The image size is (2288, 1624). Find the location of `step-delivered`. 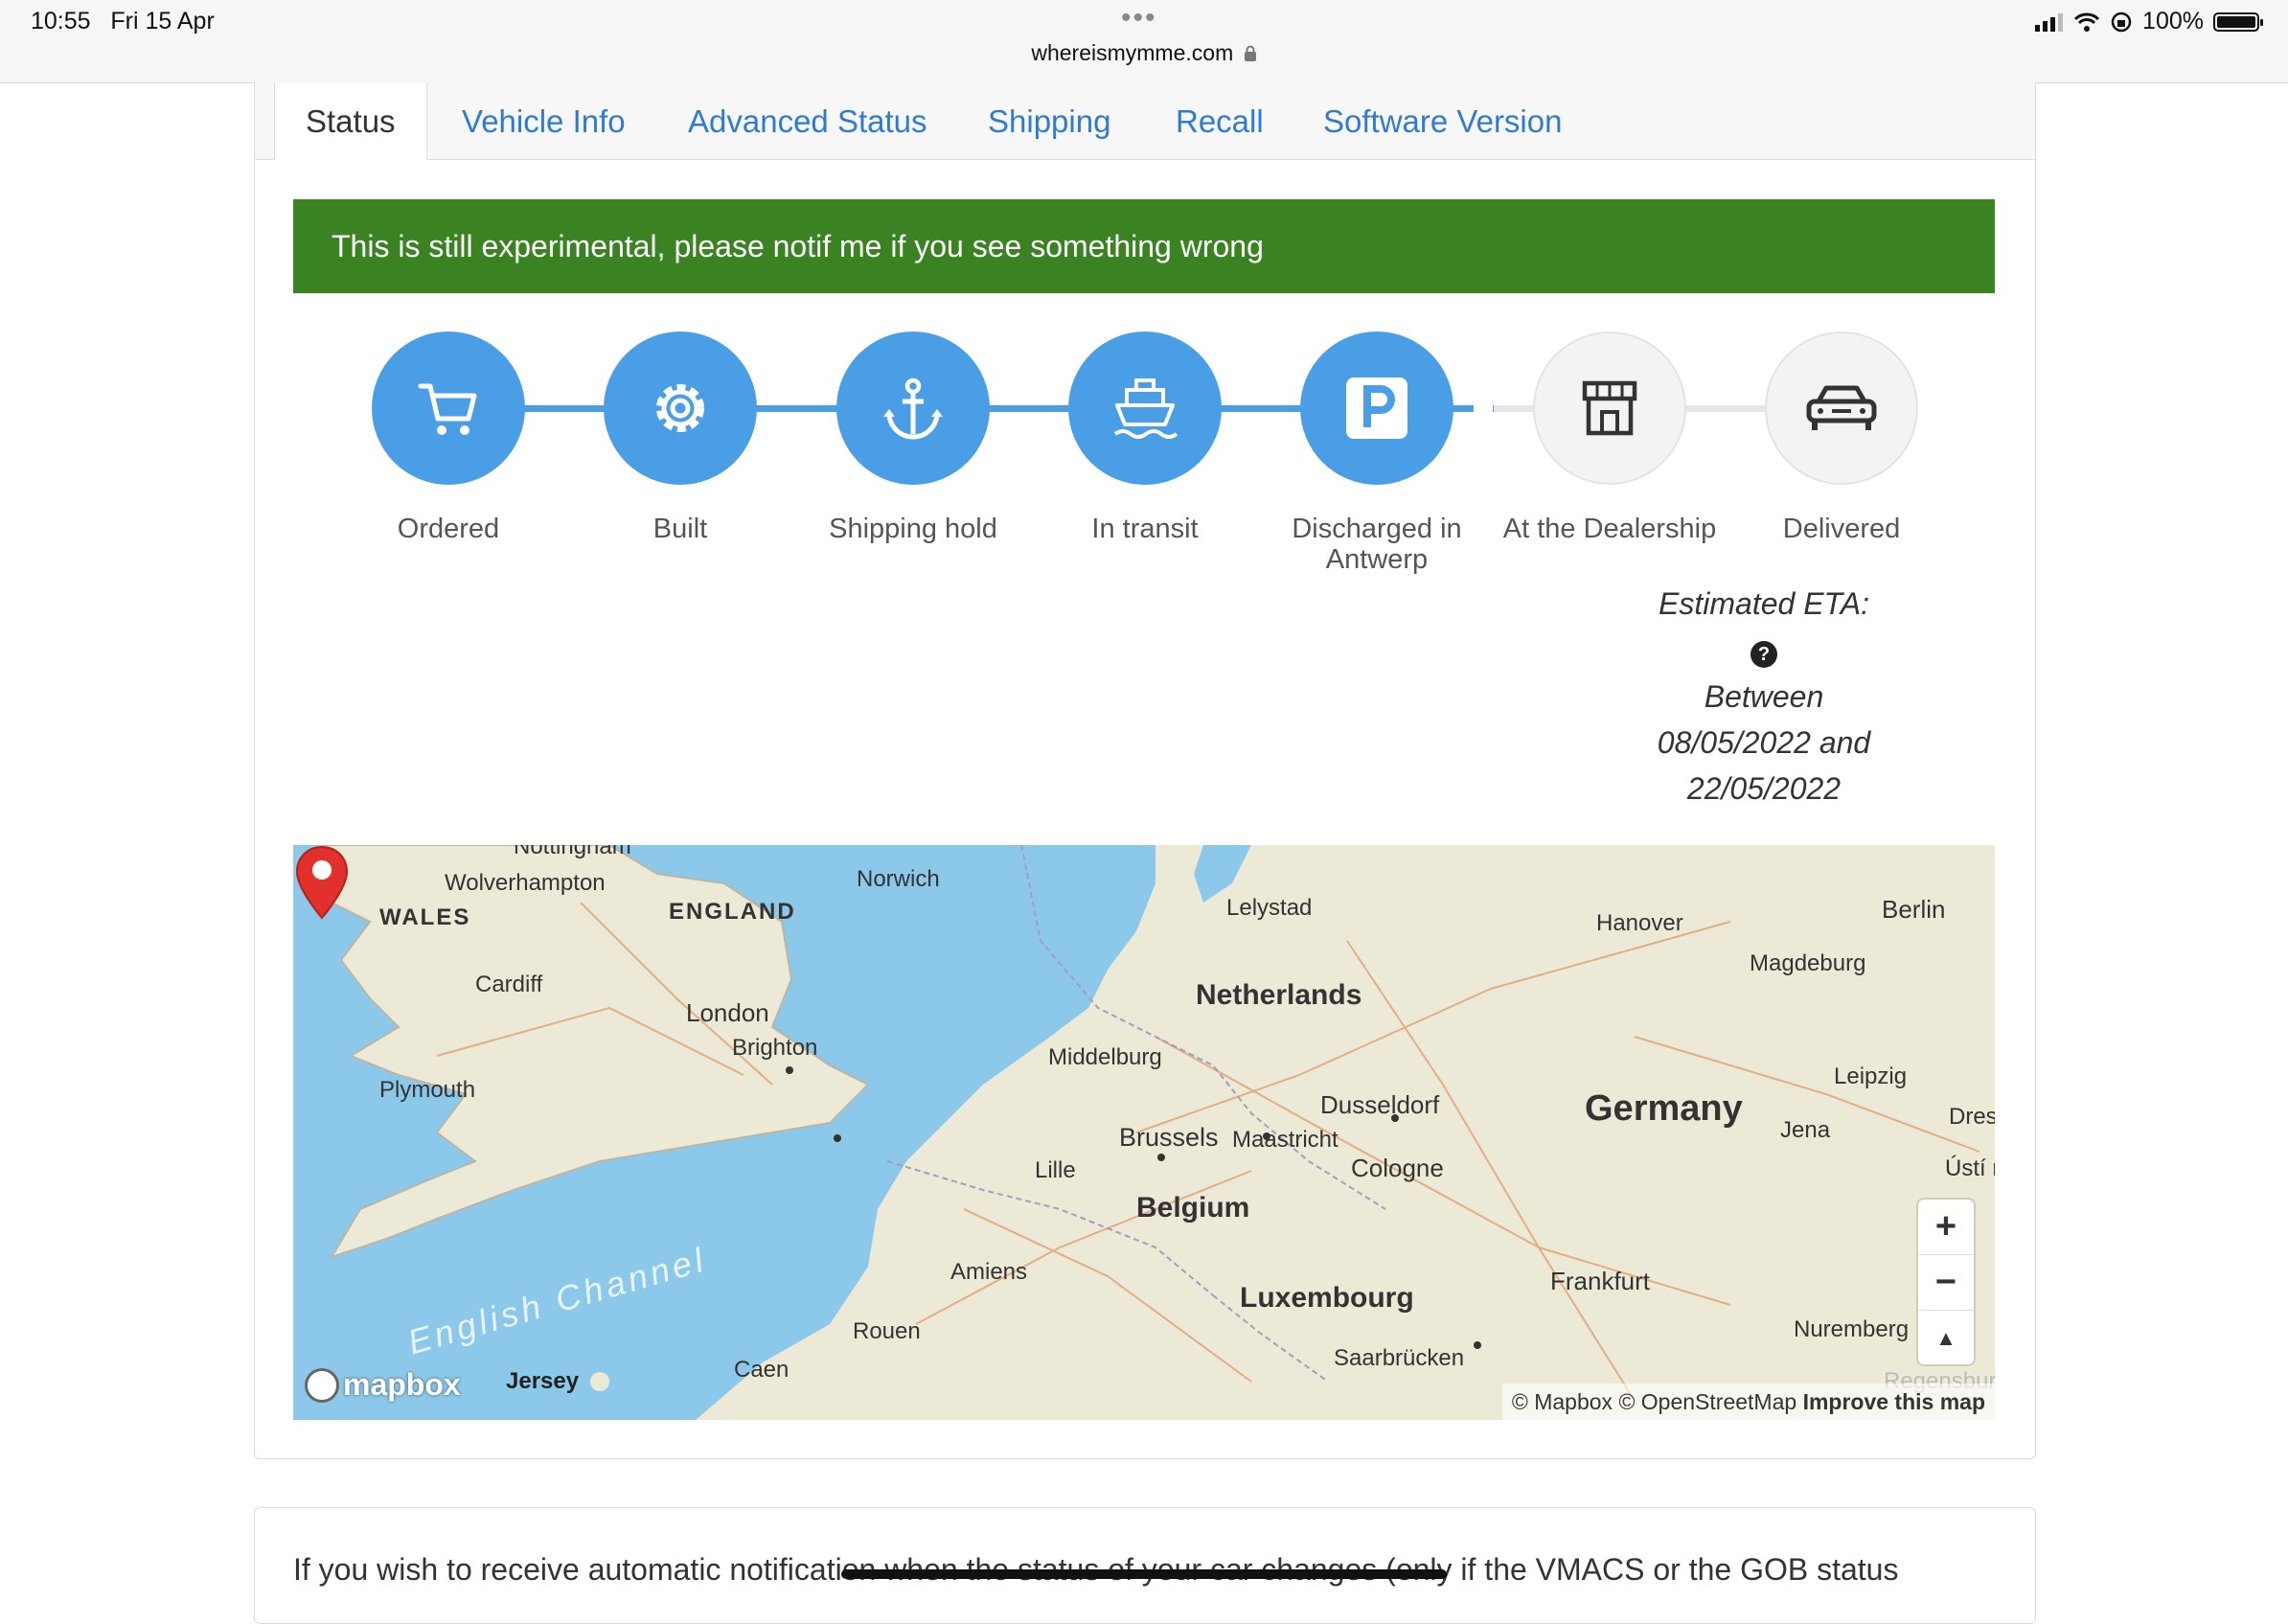

step-delivered is located at coordinates (1841, 408).